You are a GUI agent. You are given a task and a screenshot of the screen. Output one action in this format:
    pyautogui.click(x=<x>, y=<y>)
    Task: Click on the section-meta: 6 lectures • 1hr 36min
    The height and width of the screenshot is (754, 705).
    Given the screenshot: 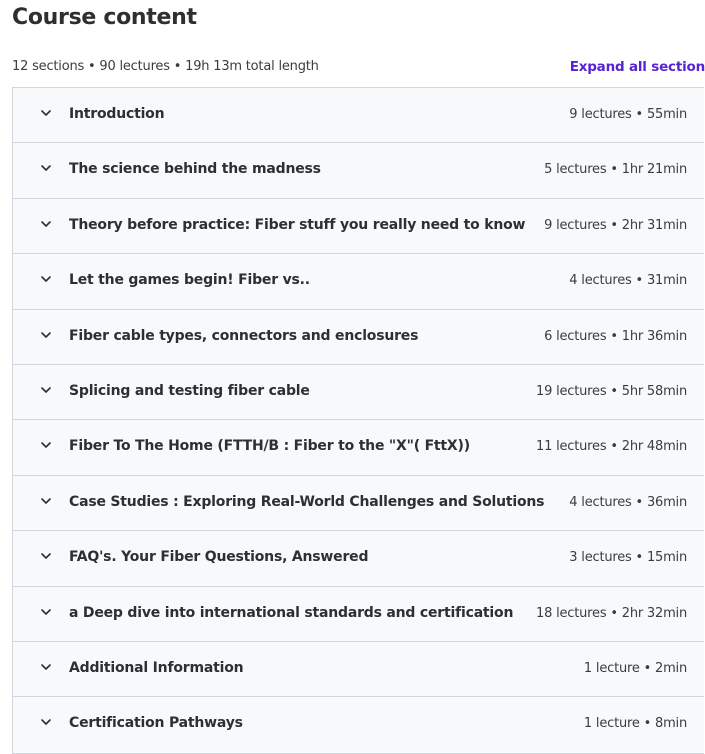 What is the action you would take?
    pyautogui.click(x=615, y=336)
    